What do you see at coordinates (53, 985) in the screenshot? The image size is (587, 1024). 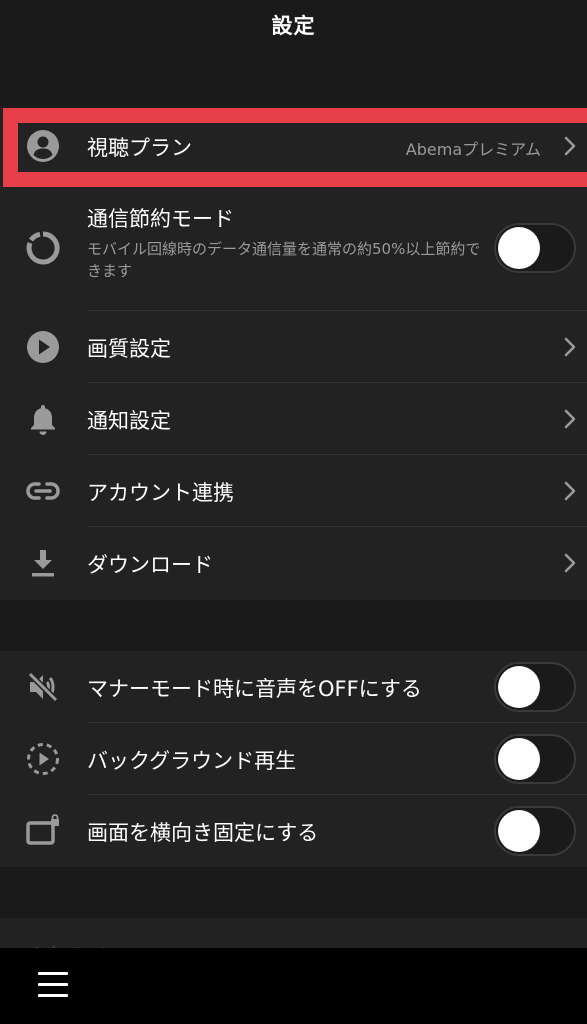 I see `menu-icon` at bounding box center [53, 985].